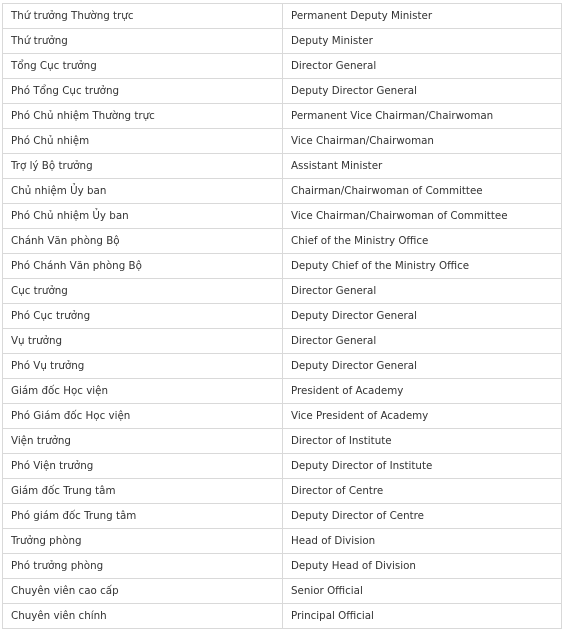 The height and width of the screenshot is (629, 565). What do you see at coordinates (142, 391) in the screenshot?
I see `vietnamese-title-cell: Giám đốc Học viện` at bounding box center [142, 391].